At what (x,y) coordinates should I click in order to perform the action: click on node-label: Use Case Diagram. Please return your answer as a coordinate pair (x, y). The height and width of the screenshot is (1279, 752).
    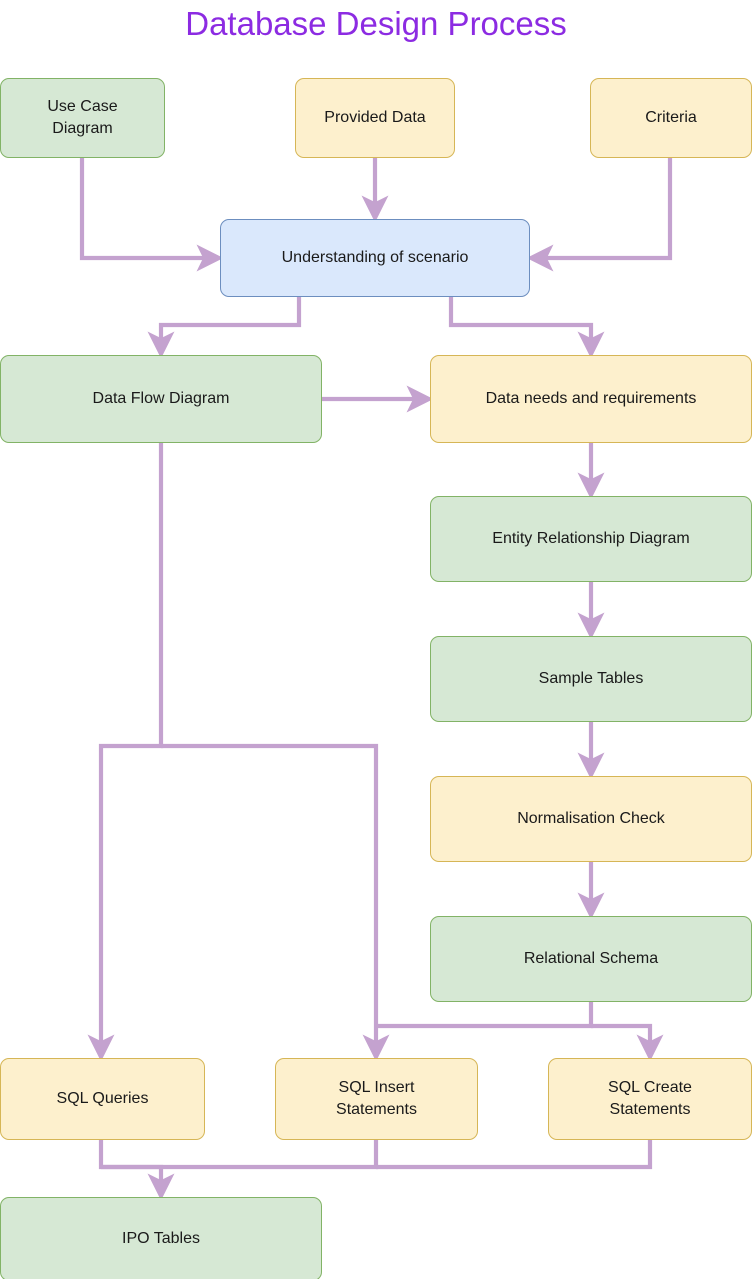
    Looking at the image, I should click on (82, 117).